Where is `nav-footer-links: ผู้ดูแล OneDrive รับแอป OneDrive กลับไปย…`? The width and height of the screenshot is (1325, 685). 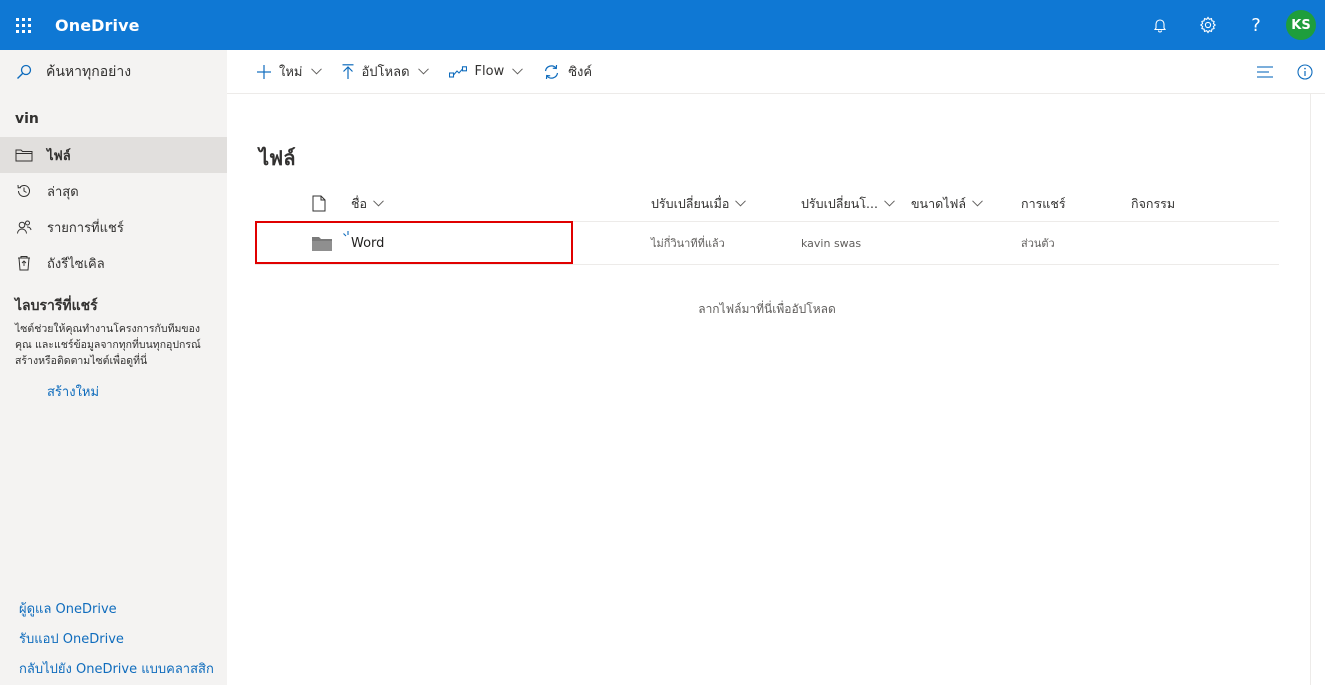
nav-footer-links: ผู้ดูแล OneDrive รับแอป OneDrive กลับไปย… is located at coordinates (113, 640).